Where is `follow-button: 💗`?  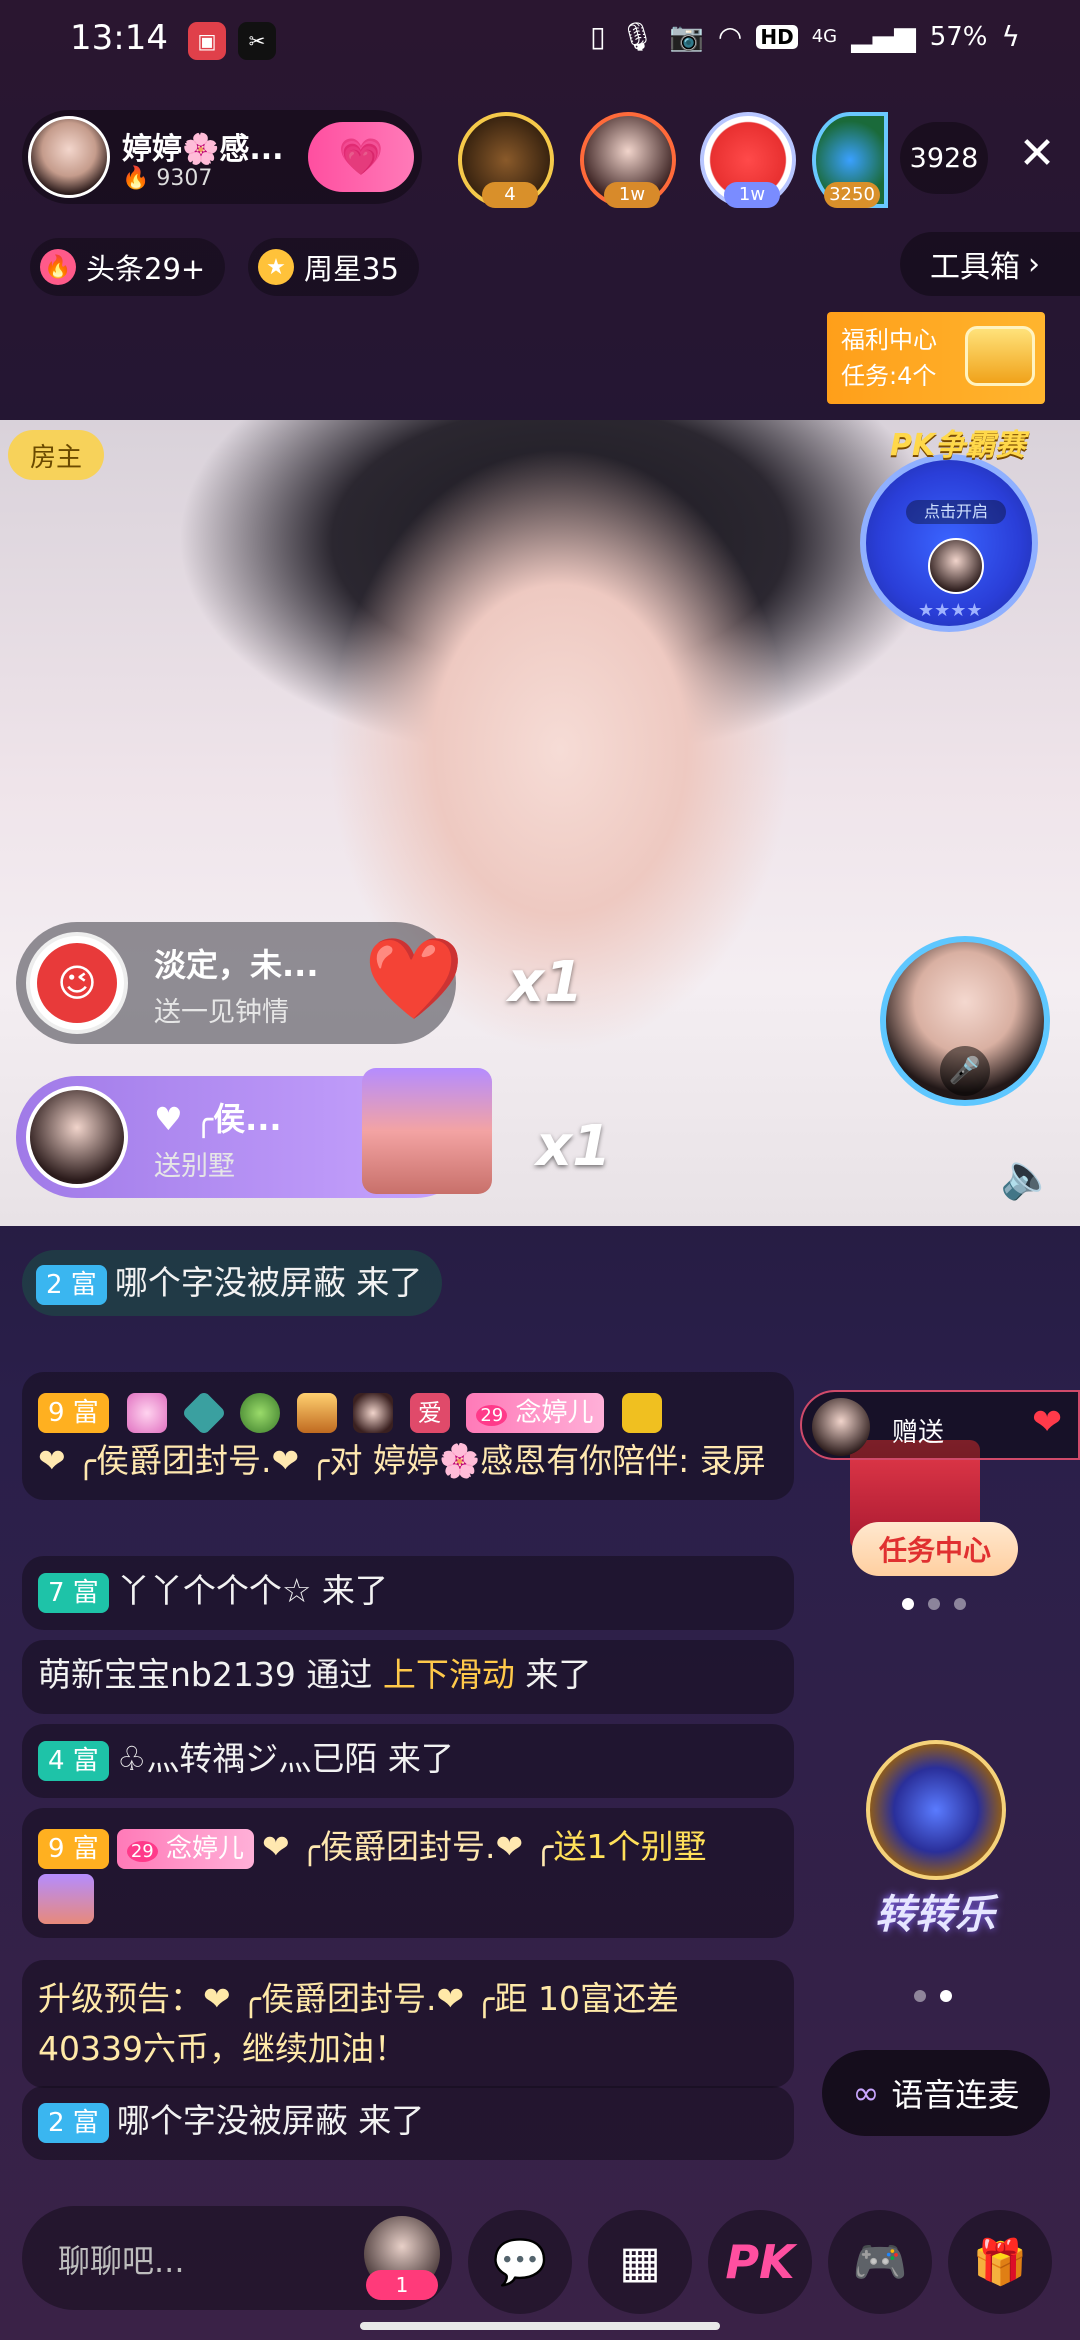 follow-button: 💗 is located at coordinates (361, 157).